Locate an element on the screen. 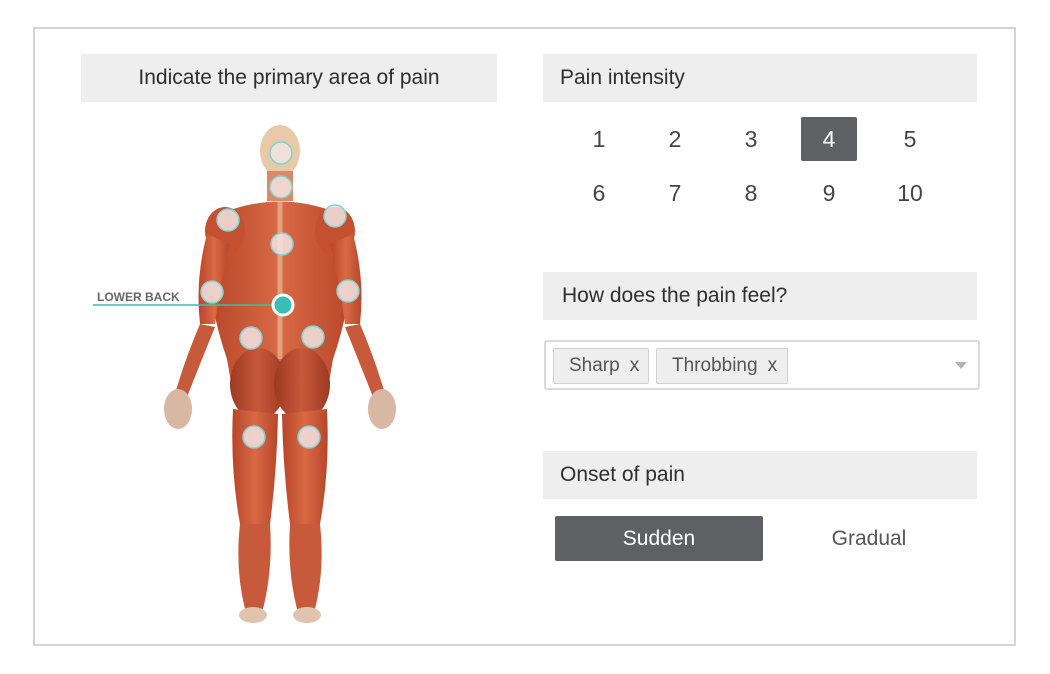 The image size is (1050, 674). intensity-option: 1 is located at coordinates (599, 139).